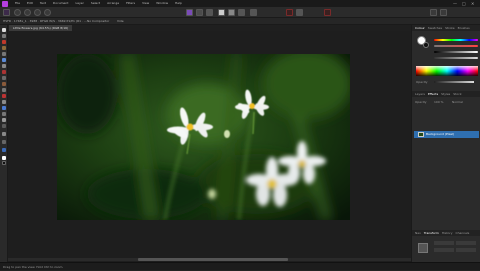 This screenshot has width=480, height=271. What do you see at coordinates (464, 3) in the screenshot?
I see `maximize-button: □` at bounding box center [464, 3].